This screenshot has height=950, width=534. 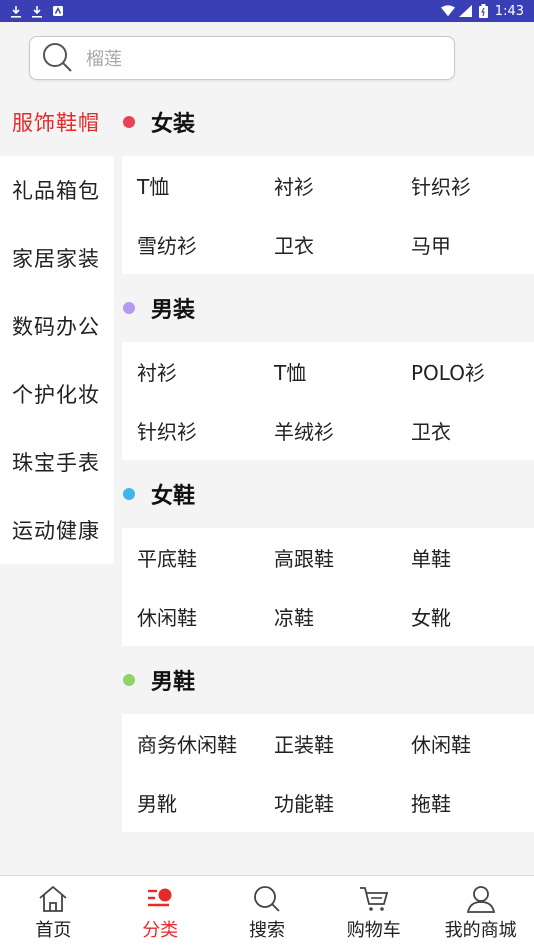 I want to click on sidebar-item-personal-care: 个护化妆, so click(x=57, y=394).